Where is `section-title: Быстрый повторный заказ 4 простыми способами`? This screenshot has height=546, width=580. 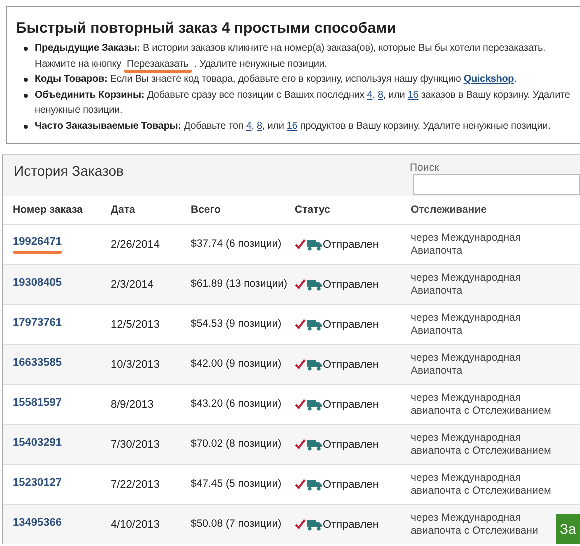 section-title: Быстрый повторный заказ 4 простыми способами is located at coordinates (207, 28).